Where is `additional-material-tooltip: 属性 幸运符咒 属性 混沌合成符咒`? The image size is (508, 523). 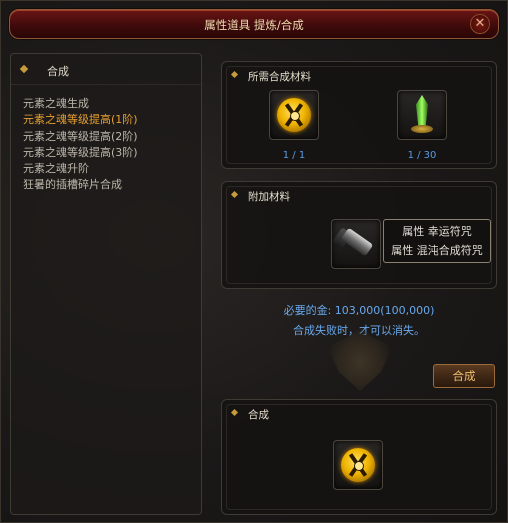
additional-material-tooltip: 属性 幸运符咒 属性 混沌合成符咒 is located at coordinates (437, 241).